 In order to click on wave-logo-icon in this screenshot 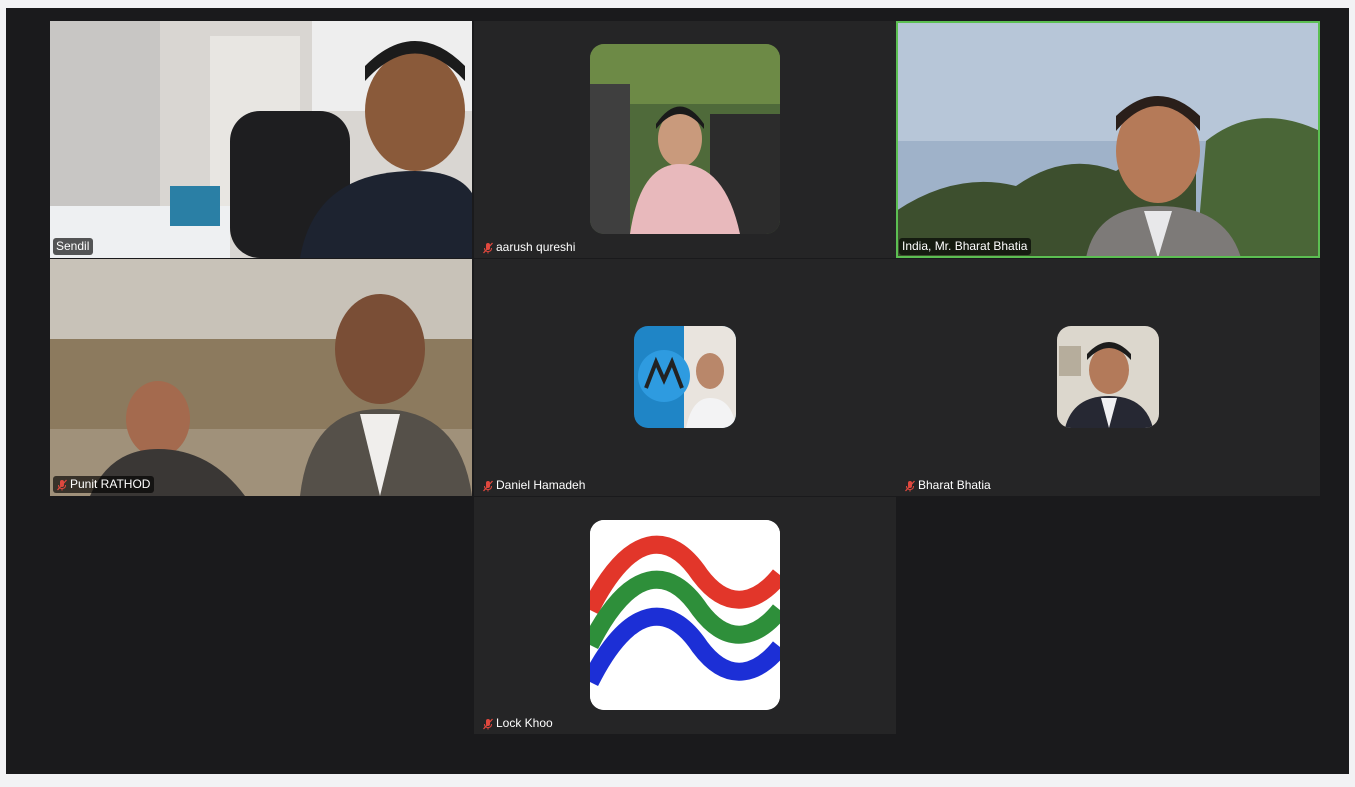, I will do `click(685, 615)`.